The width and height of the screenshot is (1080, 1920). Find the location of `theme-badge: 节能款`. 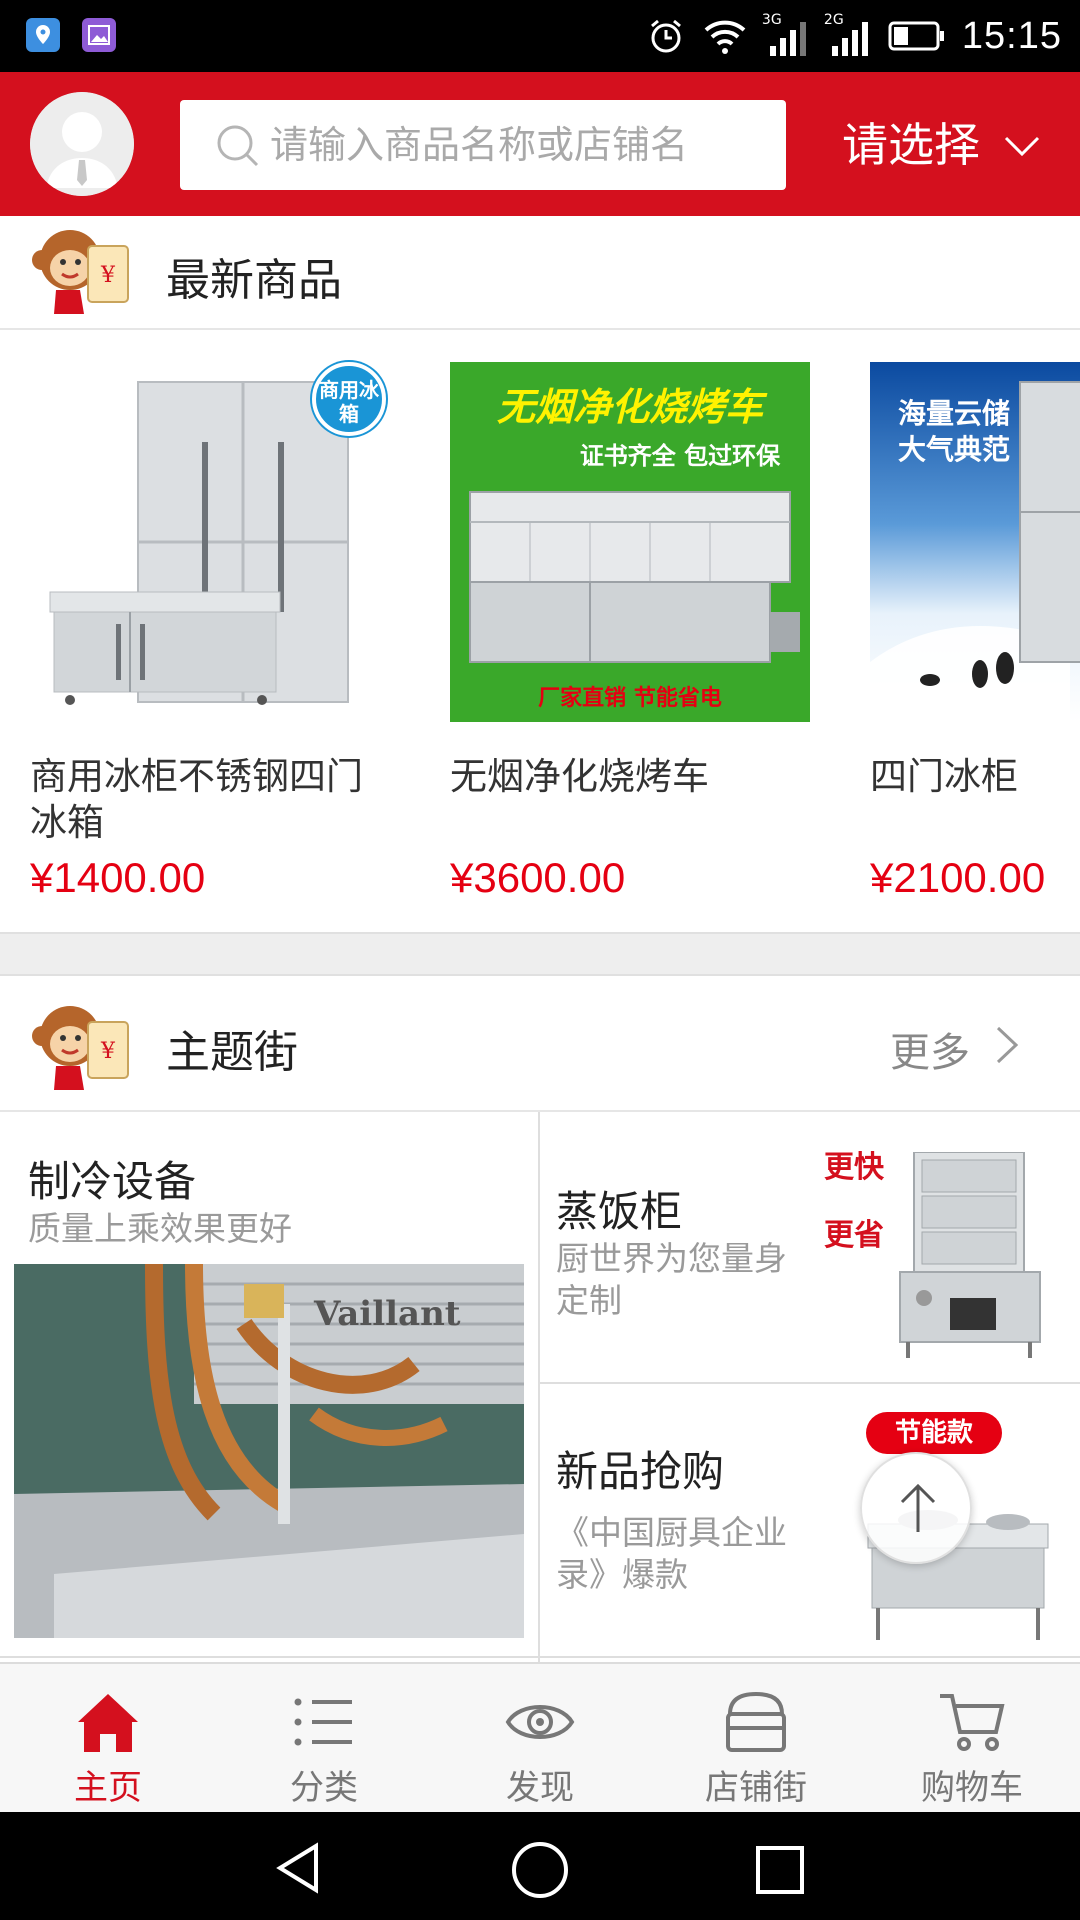

theme-badge: 节能款 is located at coordinates (934, 1433).